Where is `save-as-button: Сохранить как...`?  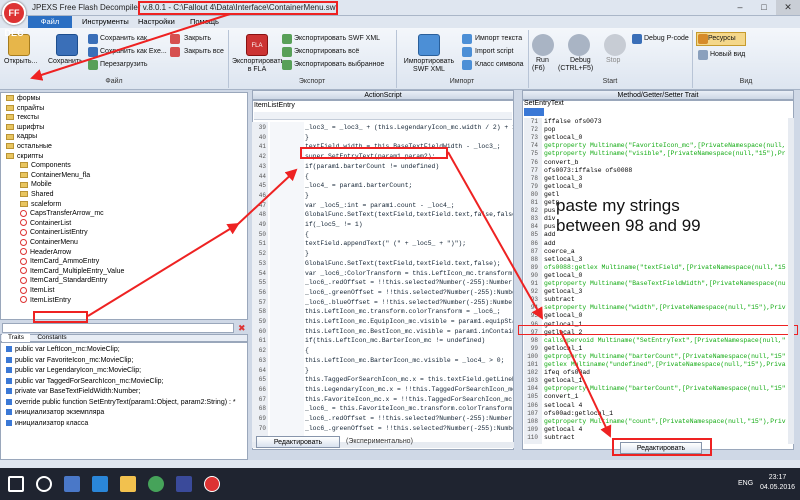 save-as-button: Сохранить как... is located at coordinates (126, 38).